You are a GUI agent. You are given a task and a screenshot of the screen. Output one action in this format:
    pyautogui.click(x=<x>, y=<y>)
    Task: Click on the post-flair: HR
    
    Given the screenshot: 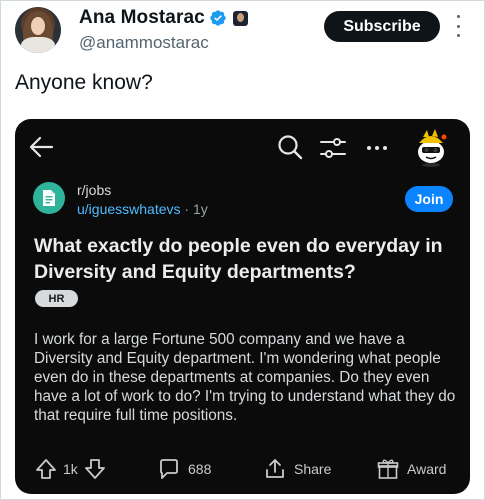 What is the action you would take?
    pyautogui.click(x=56, y=298)
    